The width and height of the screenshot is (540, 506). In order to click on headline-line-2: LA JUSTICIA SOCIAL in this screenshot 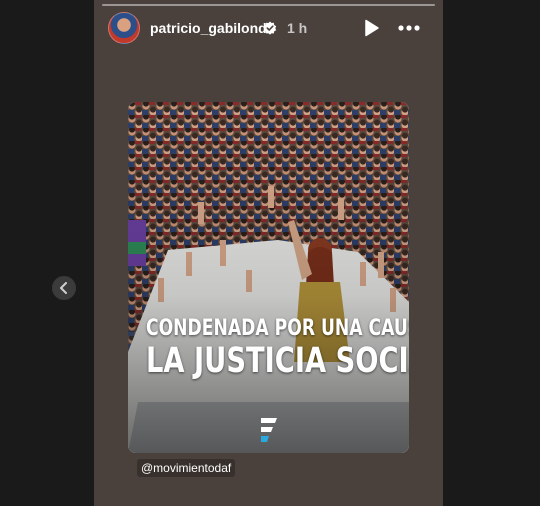, I will do `click(277, 361)`.